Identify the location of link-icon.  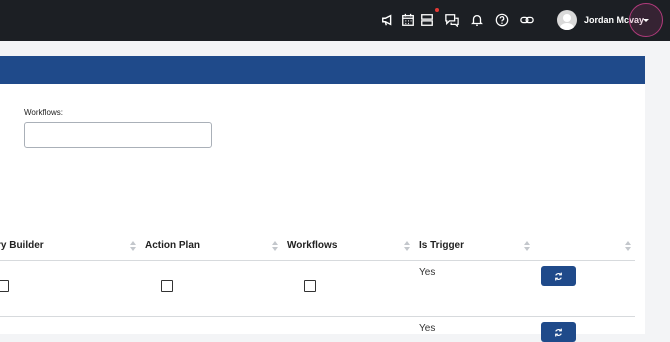
(527, 20).